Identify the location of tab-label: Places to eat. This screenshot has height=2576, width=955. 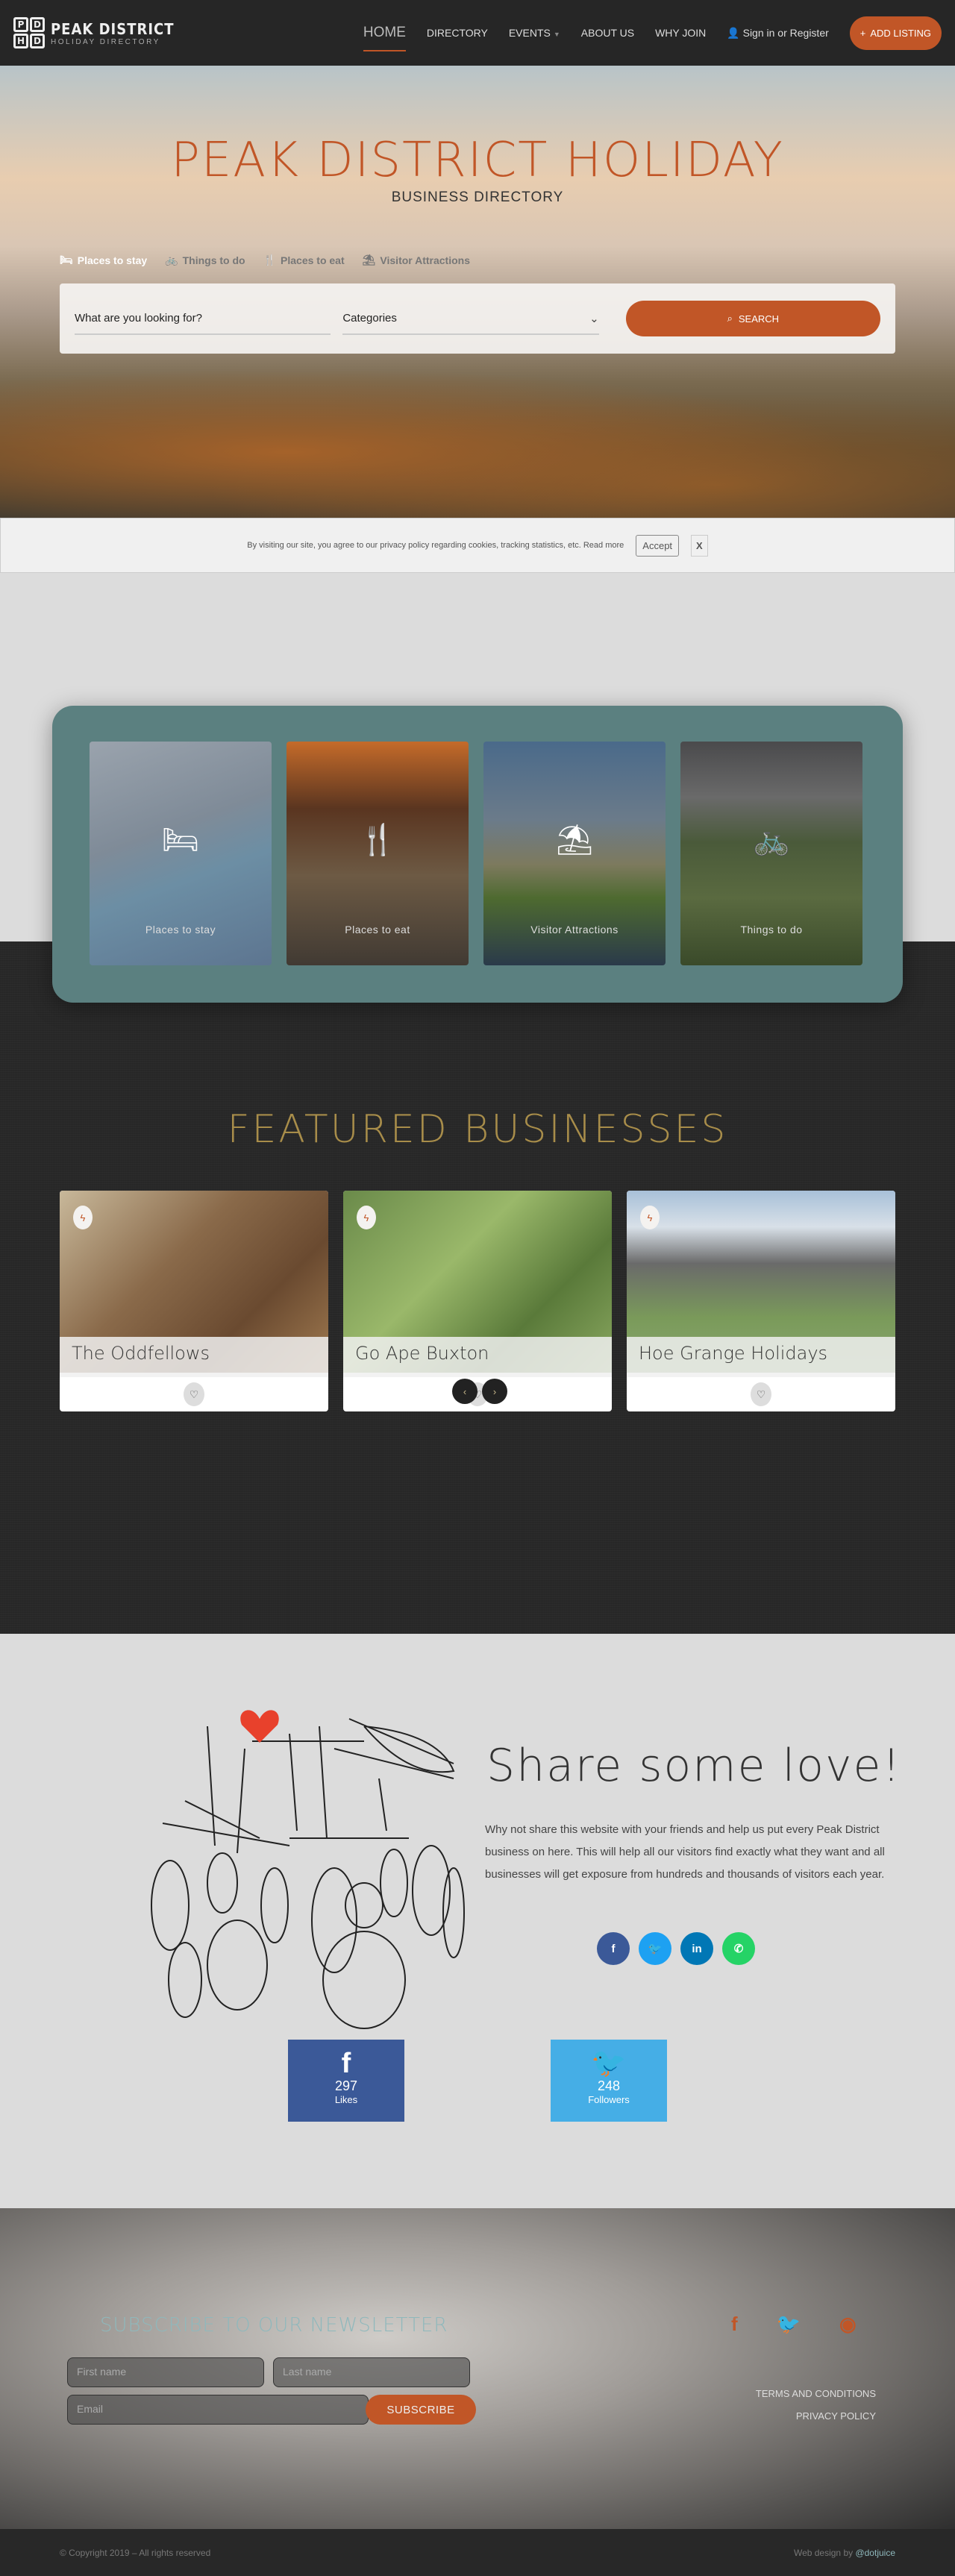
(313, 260).